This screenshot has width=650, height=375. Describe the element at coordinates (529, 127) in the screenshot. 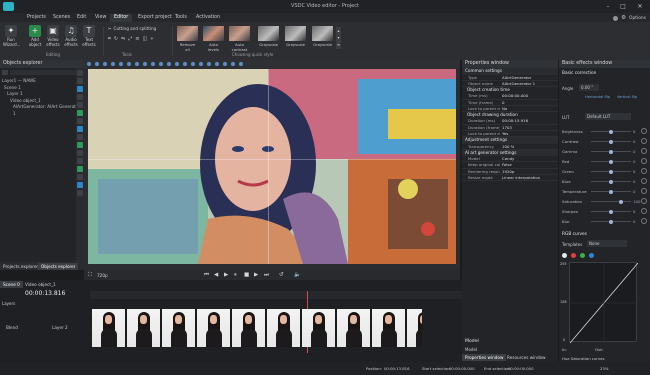

I see `prop-value: 1703` at that location.